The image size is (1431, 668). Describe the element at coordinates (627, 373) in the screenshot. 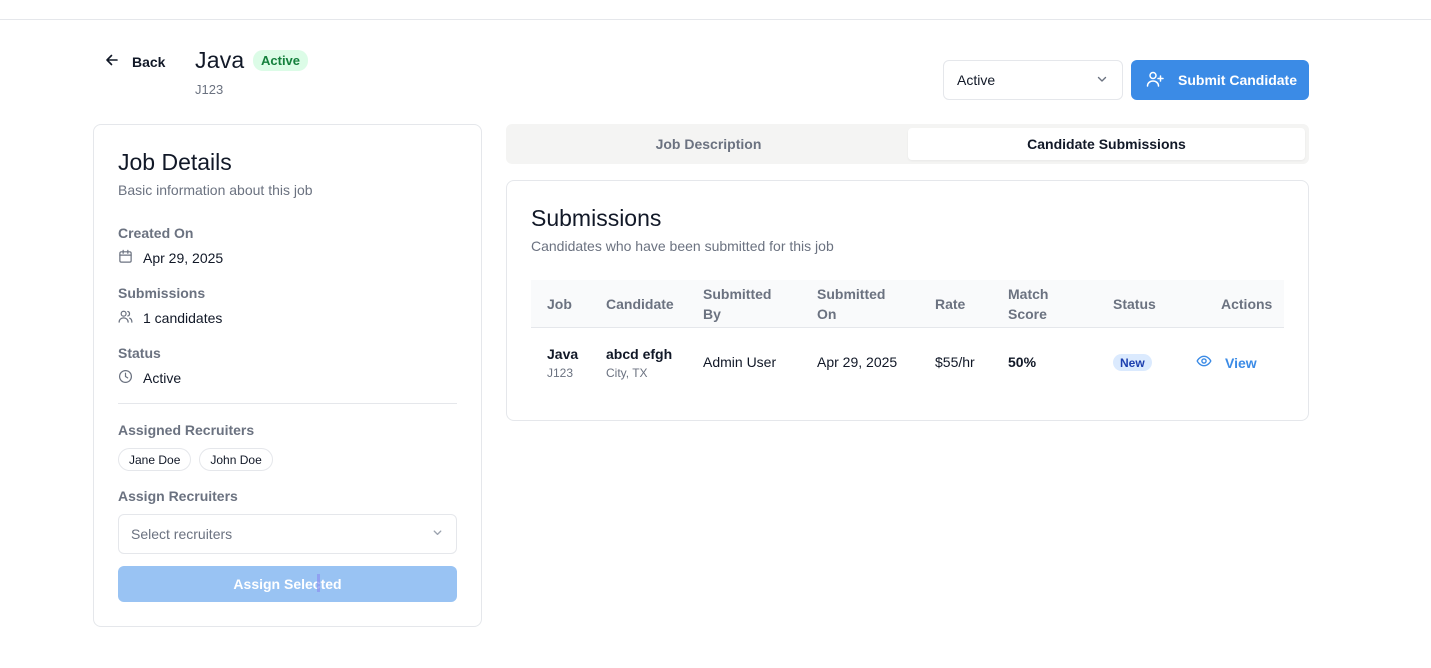

I see `cell-location: City, TX` at that location.